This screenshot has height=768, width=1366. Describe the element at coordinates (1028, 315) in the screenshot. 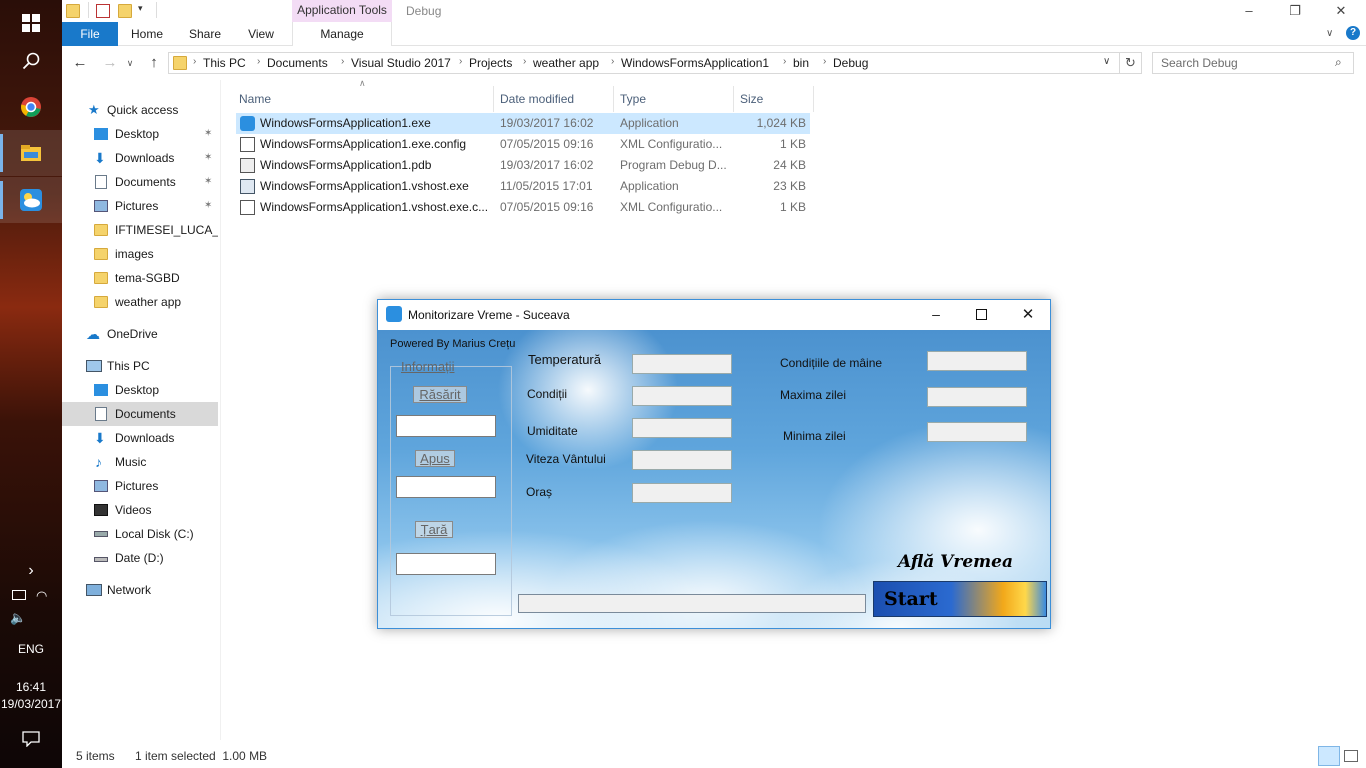

I see `app-close-button: ✕` at that location.